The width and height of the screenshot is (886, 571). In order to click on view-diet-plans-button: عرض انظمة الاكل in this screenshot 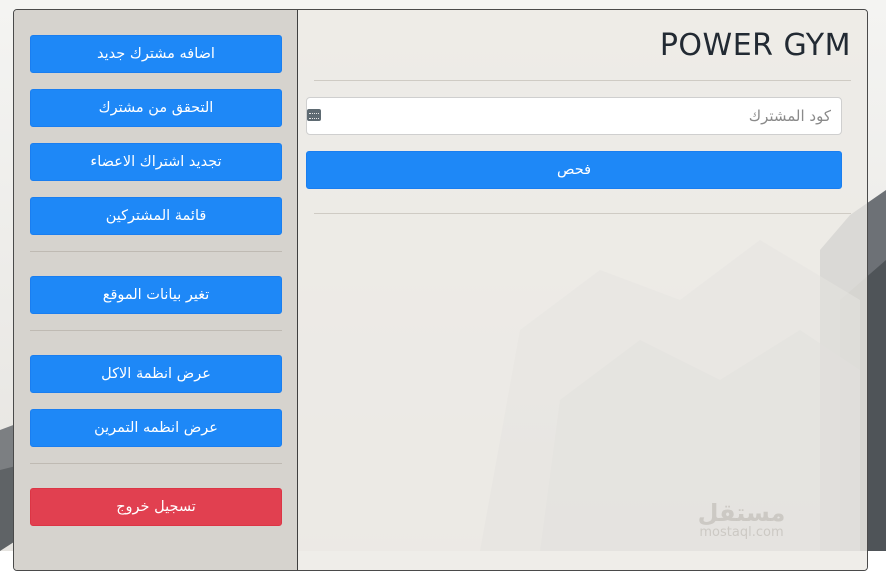, I will do `click(156, 374)`.